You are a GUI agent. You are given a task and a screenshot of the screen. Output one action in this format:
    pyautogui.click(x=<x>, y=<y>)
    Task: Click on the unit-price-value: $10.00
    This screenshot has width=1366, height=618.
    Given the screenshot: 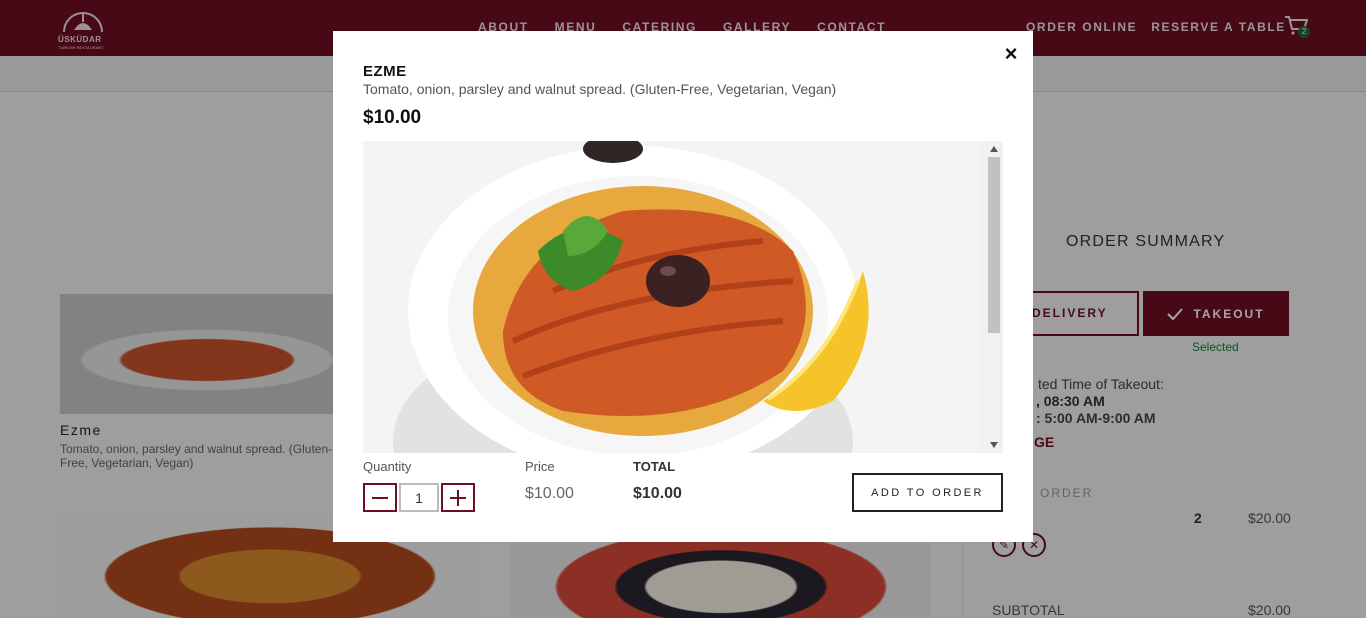 What is the action you would take?
    pyautogui.click(x=549, y=493)
    